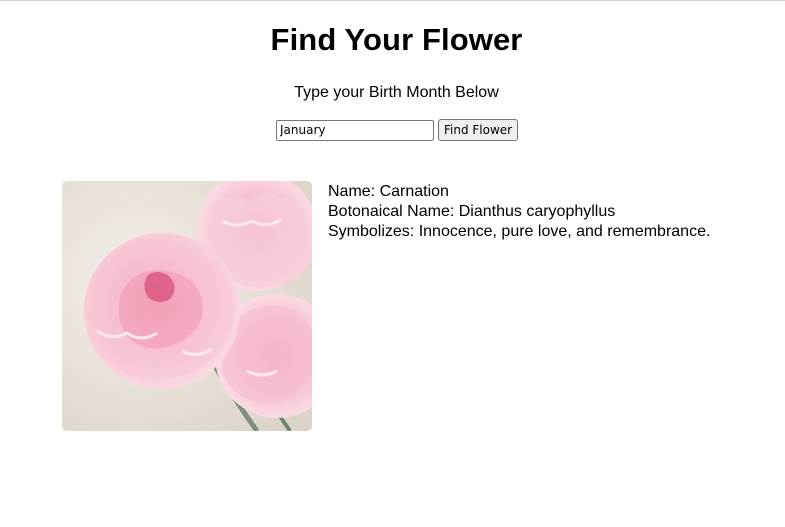  What do you see at coordinates (392, 0) in the screenshot?
I see `top-divider` at bounding box center [392, 0].